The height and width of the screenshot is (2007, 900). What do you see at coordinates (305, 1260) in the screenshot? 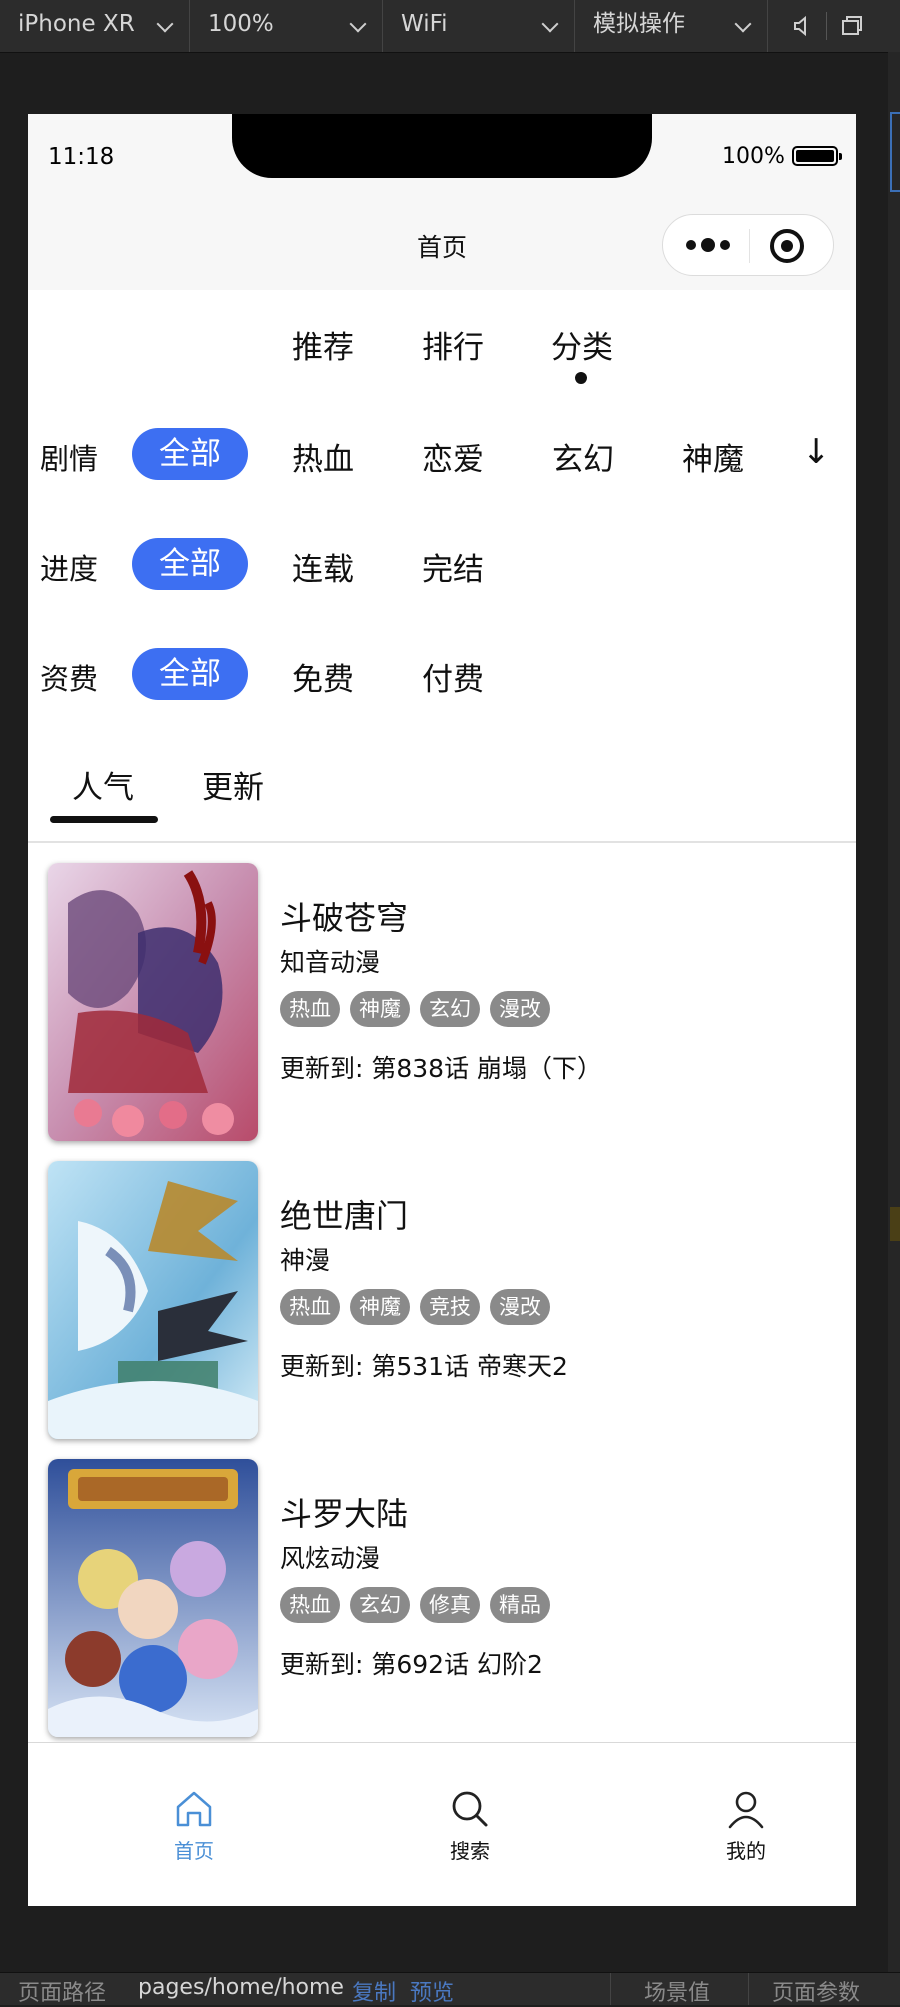
I see `comic-author: 神漫` at bounding box center [305, 1260].